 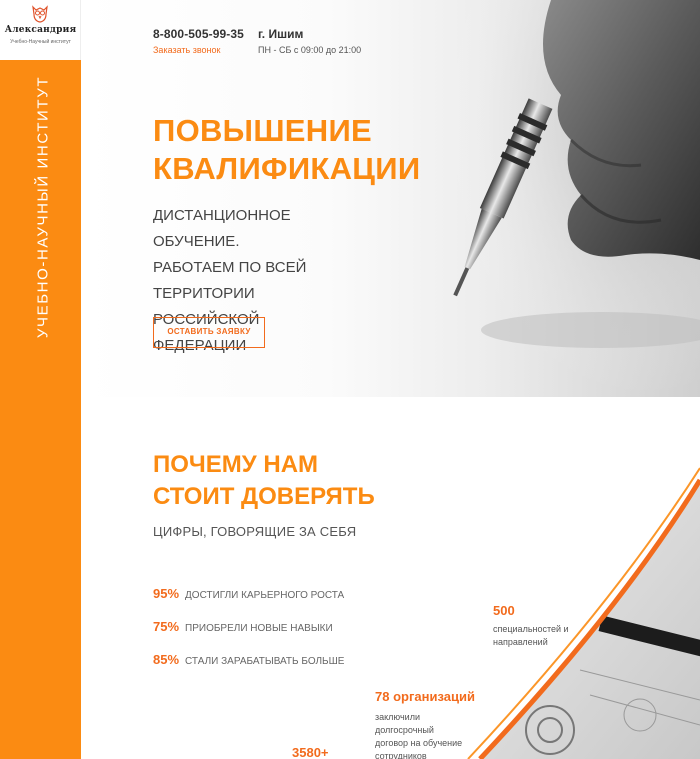 I want to click on submit-request-button: ОСТАВИТЬ ЗАЯВКУ, so click(x=209, y=332).